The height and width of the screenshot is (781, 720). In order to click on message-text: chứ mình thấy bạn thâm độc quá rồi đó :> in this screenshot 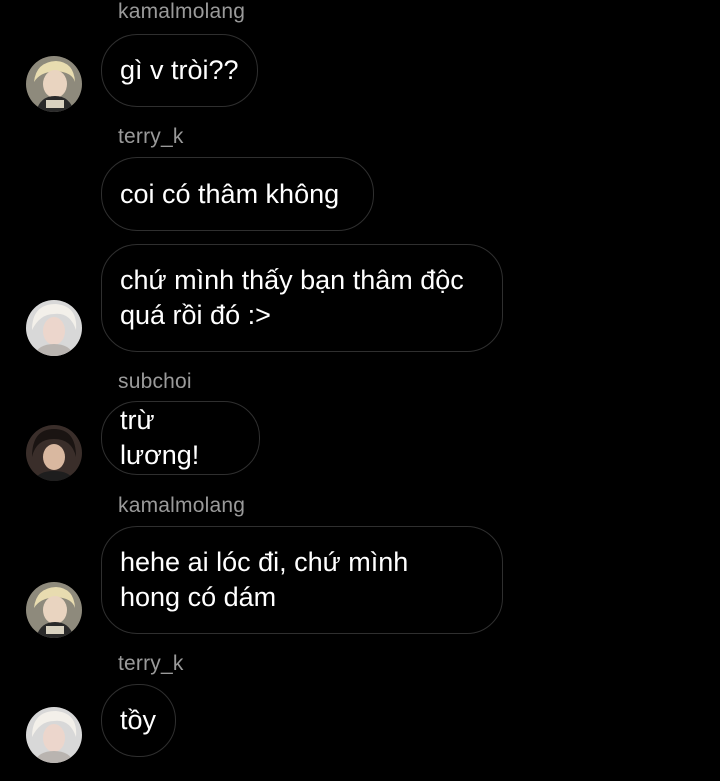, I will do `click(292, 297)`.